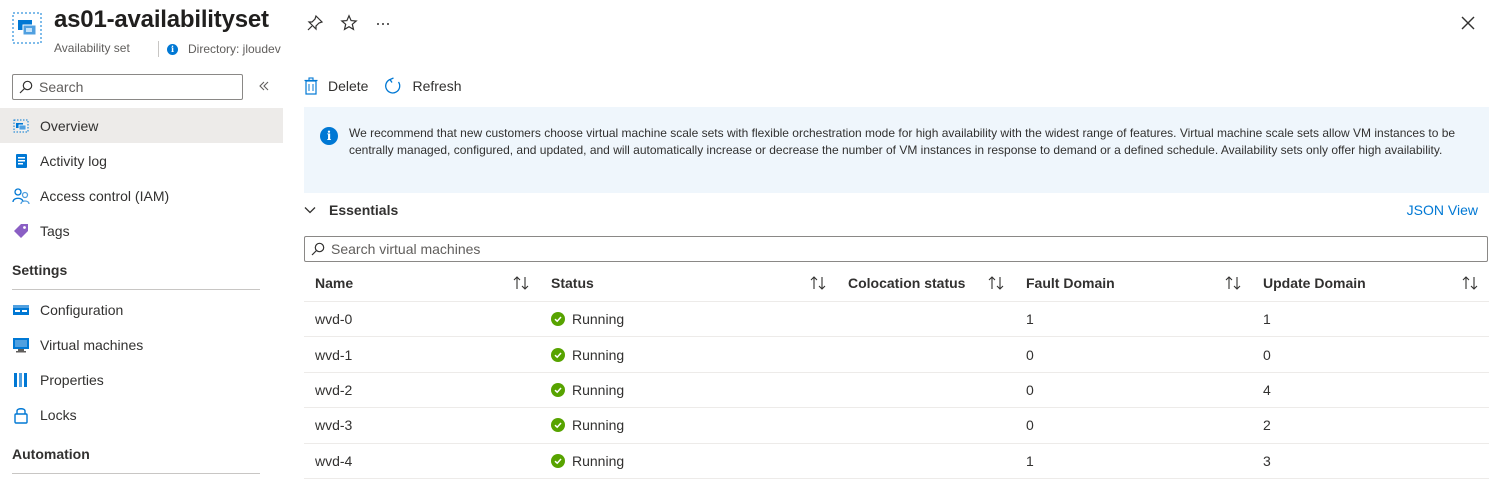  Describe the element at coordinates (383, 23) in the screenshot. I see `more-icon` at that location.